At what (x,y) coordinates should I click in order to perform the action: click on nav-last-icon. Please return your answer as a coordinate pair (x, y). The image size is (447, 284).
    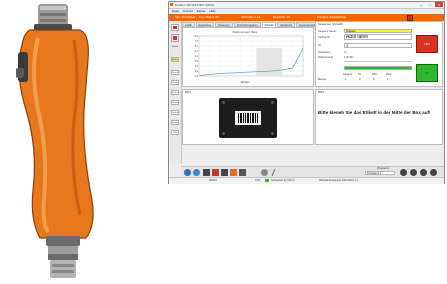
    Looking at the image, I should click on (433, 172).